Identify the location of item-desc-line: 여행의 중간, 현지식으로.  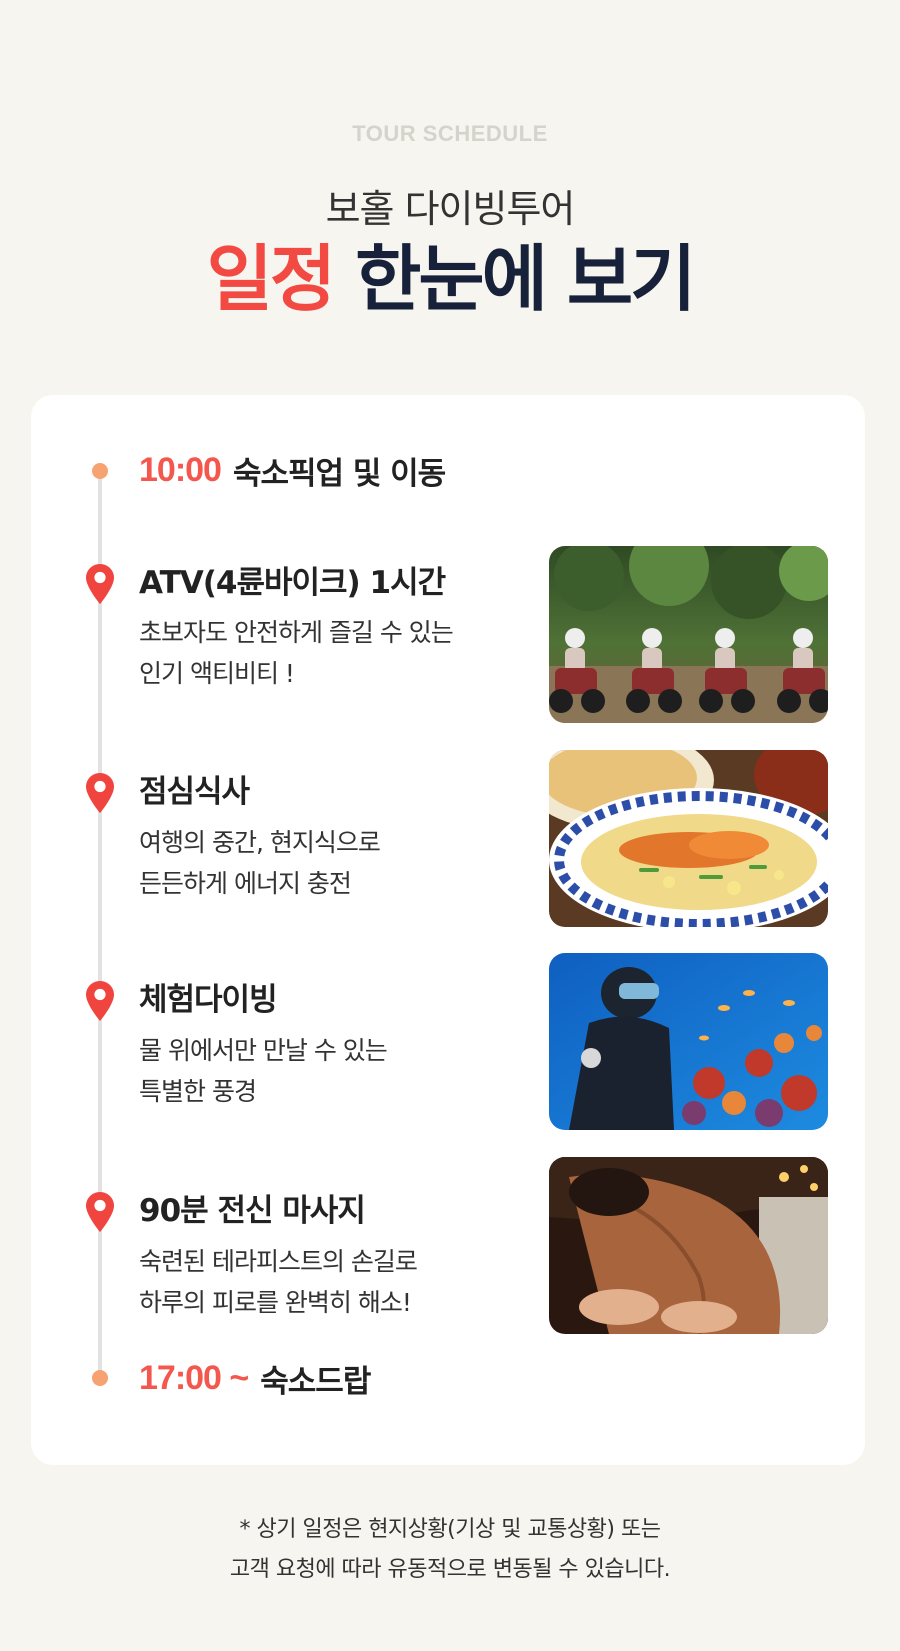
(260, 842).